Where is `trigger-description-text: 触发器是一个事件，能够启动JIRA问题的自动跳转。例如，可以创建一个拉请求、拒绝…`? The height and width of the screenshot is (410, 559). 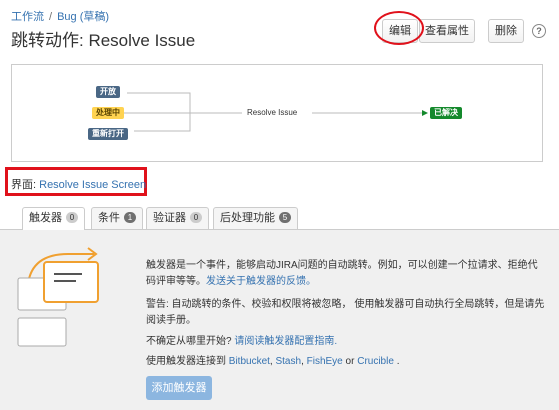 trigger-description-text: 触发器是一个事件，能够启动JIRA问题的自动跳转。例如，可以创建一个拉请求、拒绝… is located at coordinates (342, 273).